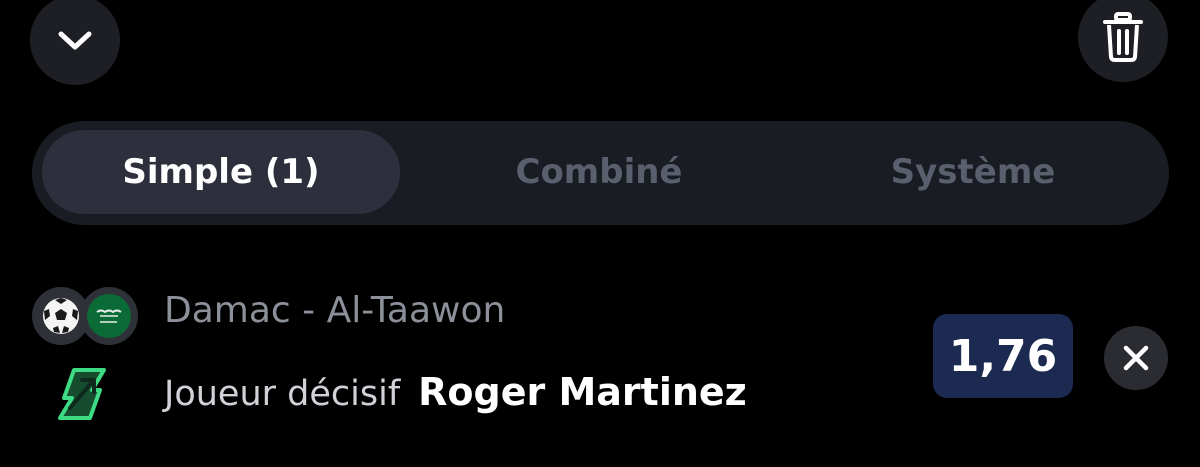 The width and height of the screenshot is (1200, 467). Describe the element at coordinates (221, 172) in the screenshot. I see `tab-simple: Simple (1)` at that location.